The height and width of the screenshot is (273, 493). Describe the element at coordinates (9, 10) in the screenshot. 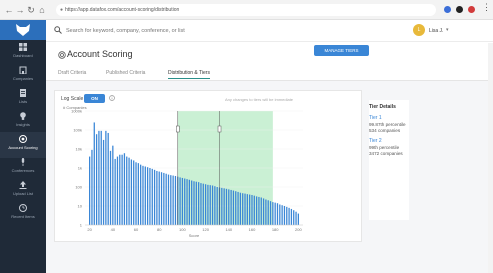

I see `back-icon: ←` at that location.